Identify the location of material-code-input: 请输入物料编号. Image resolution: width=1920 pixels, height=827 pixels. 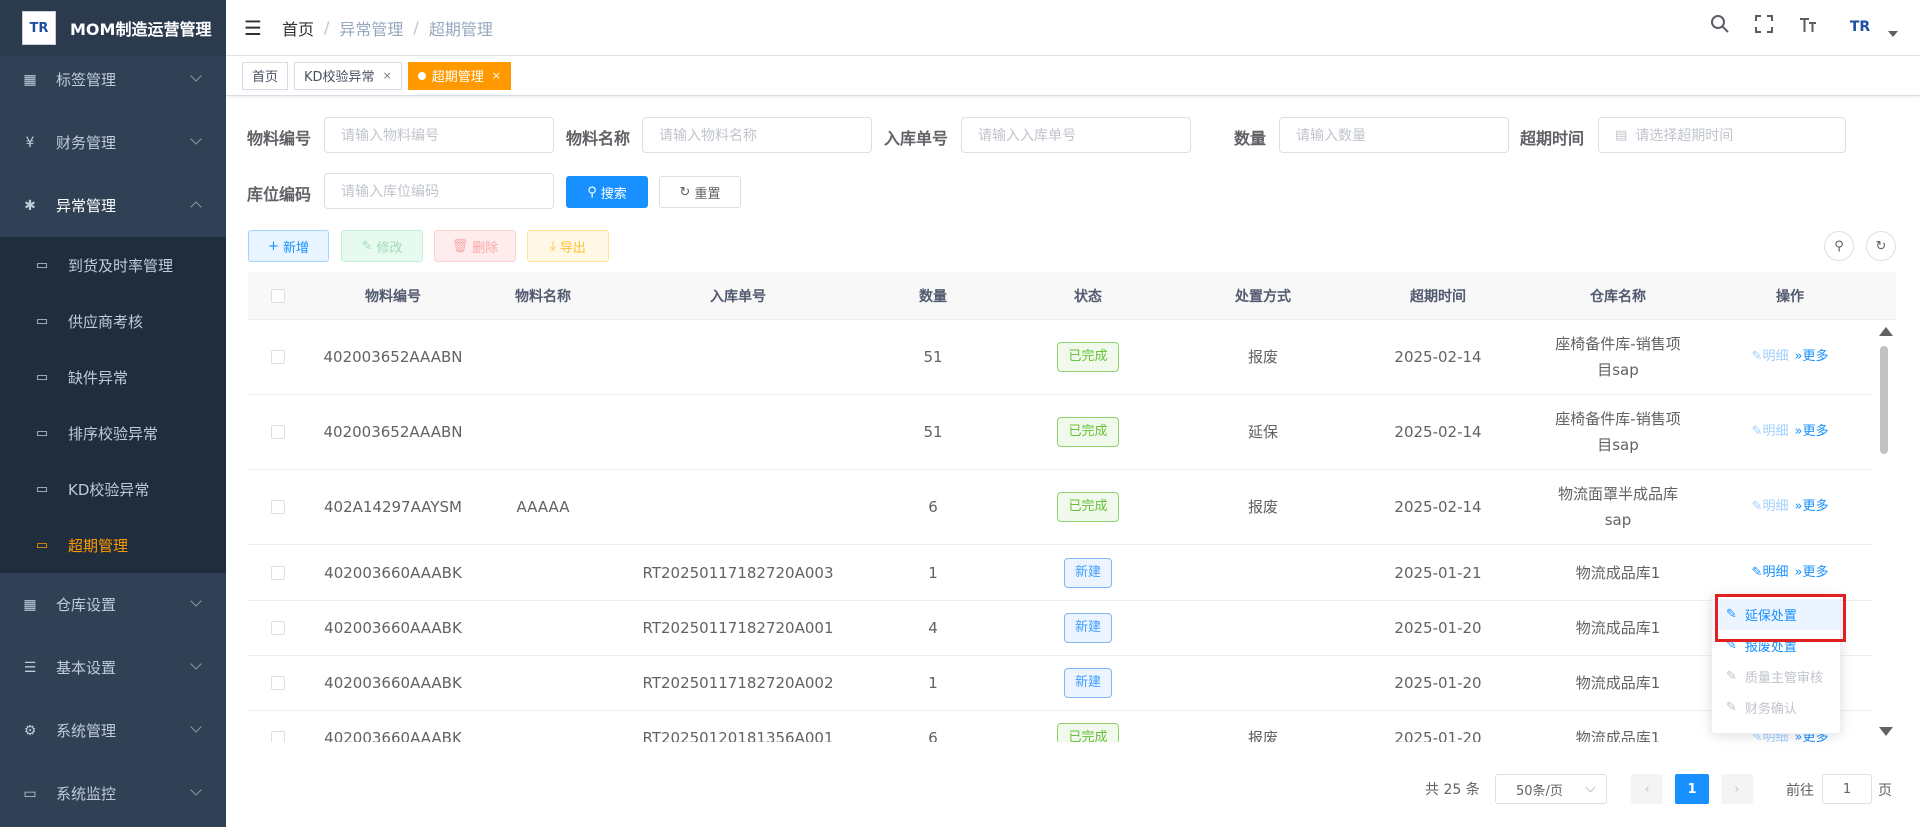
(439, 135).